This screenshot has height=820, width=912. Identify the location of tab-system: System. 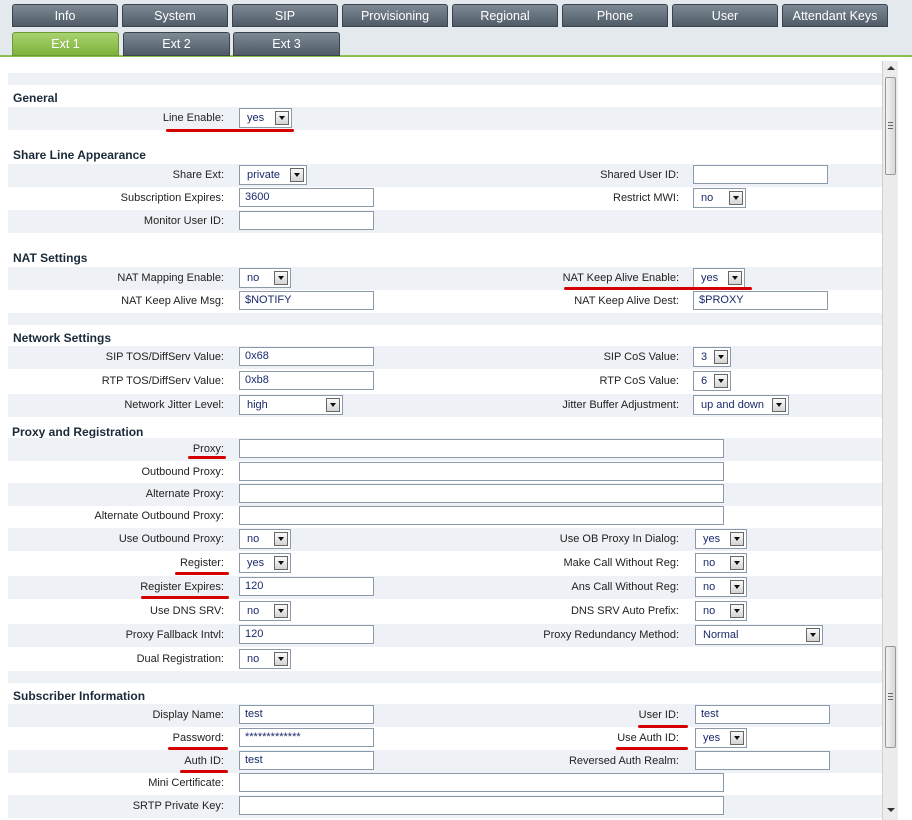
(175, 15).